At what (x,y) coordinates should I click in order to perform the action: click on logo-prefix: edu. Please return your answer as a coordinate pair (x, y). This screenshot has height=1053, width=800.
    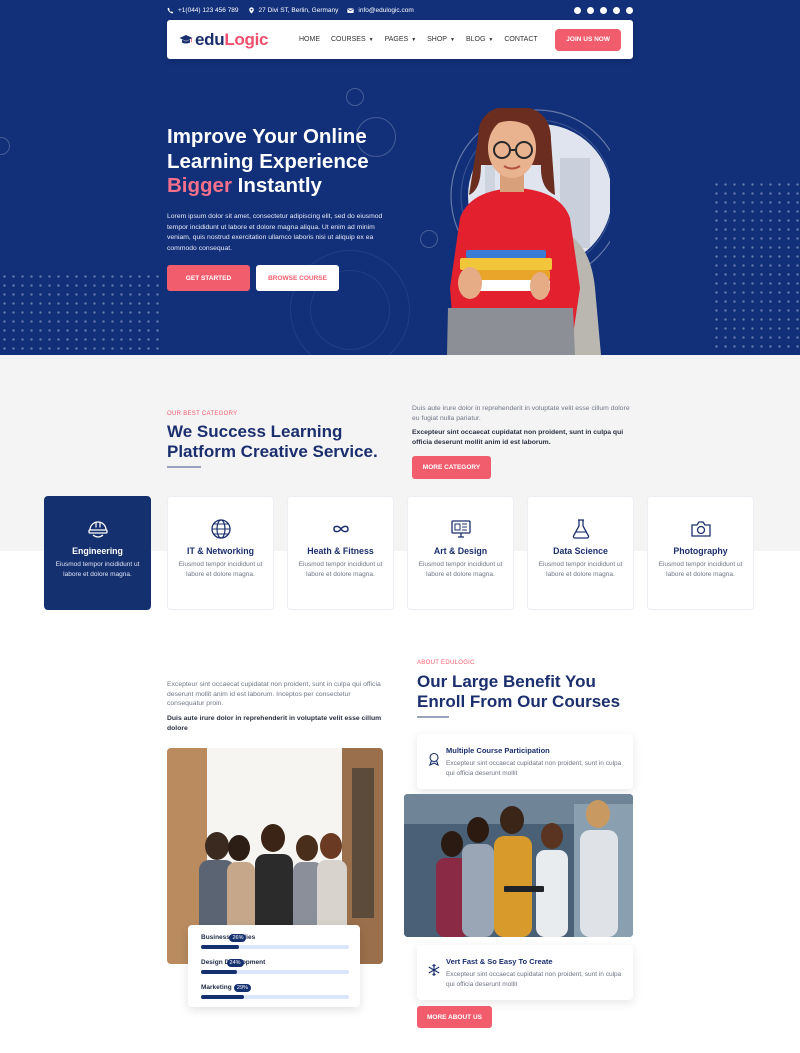
    Looking at the image, I should click on (210, 39).